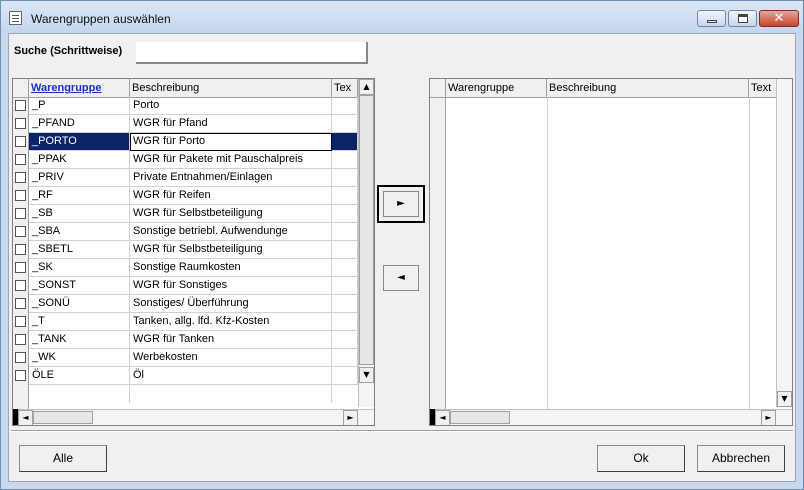  What do you see at coordinates (231, 376) in the screenshot?
I see `cell-description: Öl` at bounding box center [231, 376].